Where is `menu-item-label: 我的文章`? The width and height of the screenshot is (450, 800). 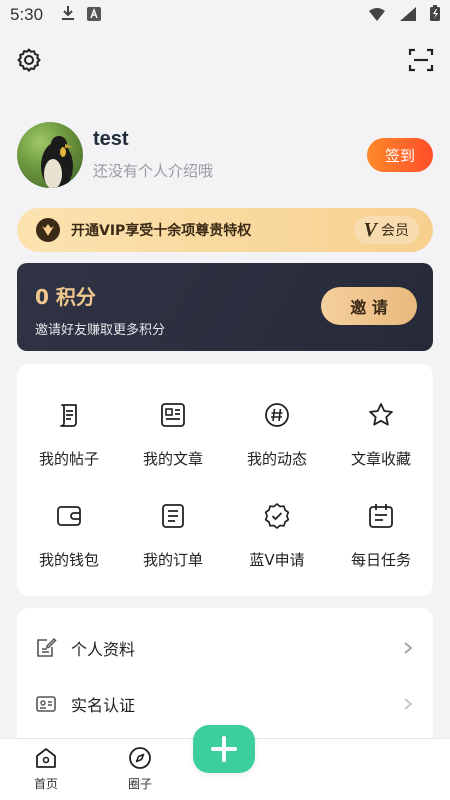 menu-item-label: 我的文章 is located at coordinates (172, 459).